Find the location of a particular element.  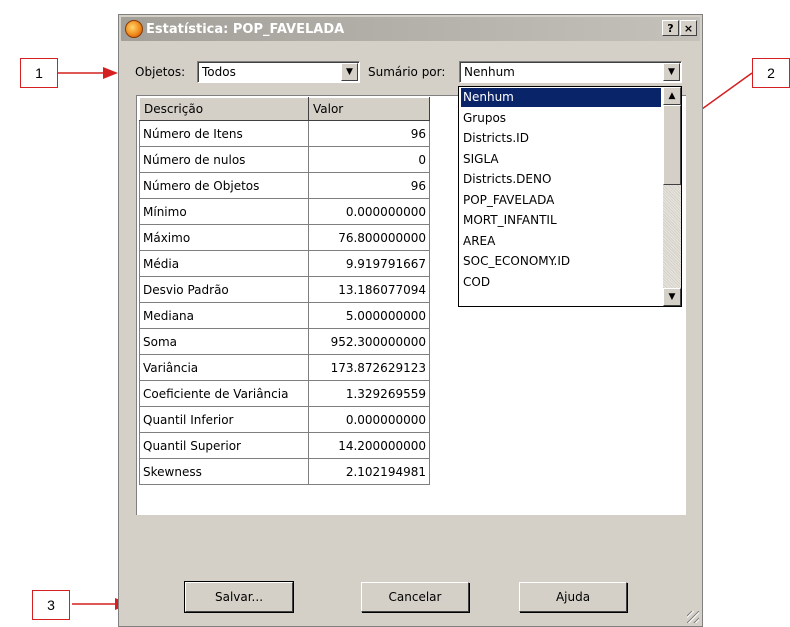

table-row: Número de Itens 96 is located at coordinates (284, 133).